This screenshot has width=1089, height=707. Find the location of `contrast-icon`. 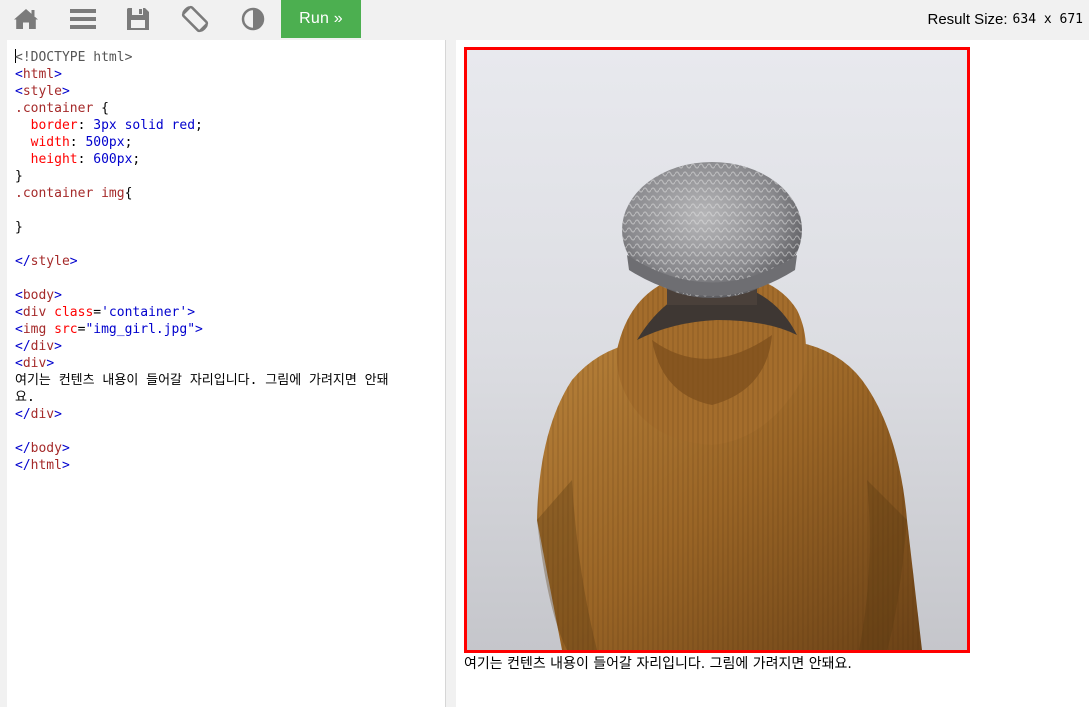

contrast-icon is located at coordinates (253, 19).